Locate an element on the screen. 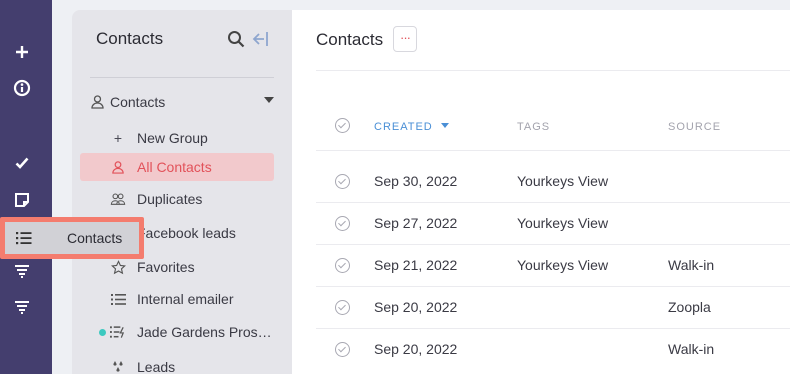 The height and width of the screenshot is (374, 790). column-header-created: CREATED is located at coordinates (411, 127).